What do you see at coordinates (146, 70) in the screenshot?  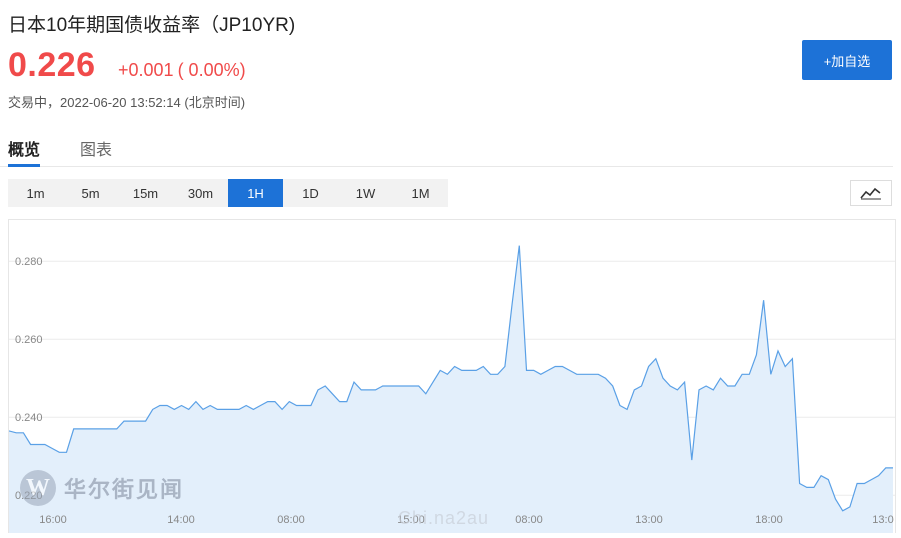 I see `change-value: +0.001` at bounding box center [146, 70].